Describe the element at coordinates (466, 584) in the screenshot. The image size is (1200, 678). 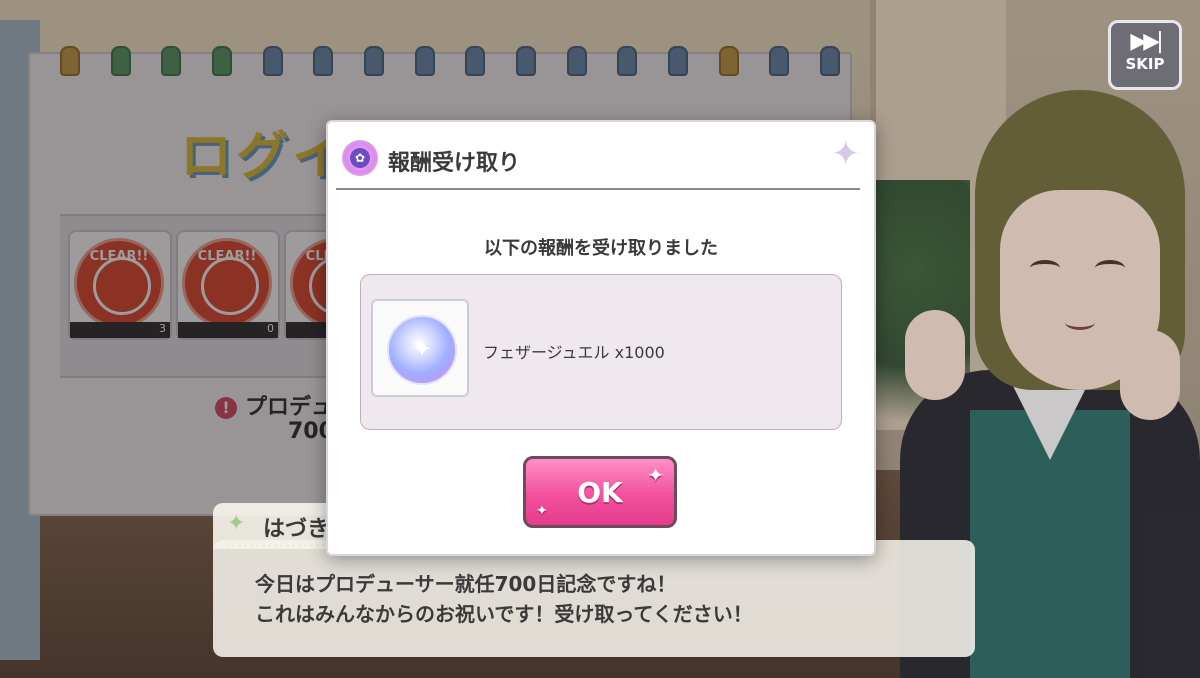
I see `dialogue-line-1: 今日はプロデューサー就任700日記念ですね！` at that location.